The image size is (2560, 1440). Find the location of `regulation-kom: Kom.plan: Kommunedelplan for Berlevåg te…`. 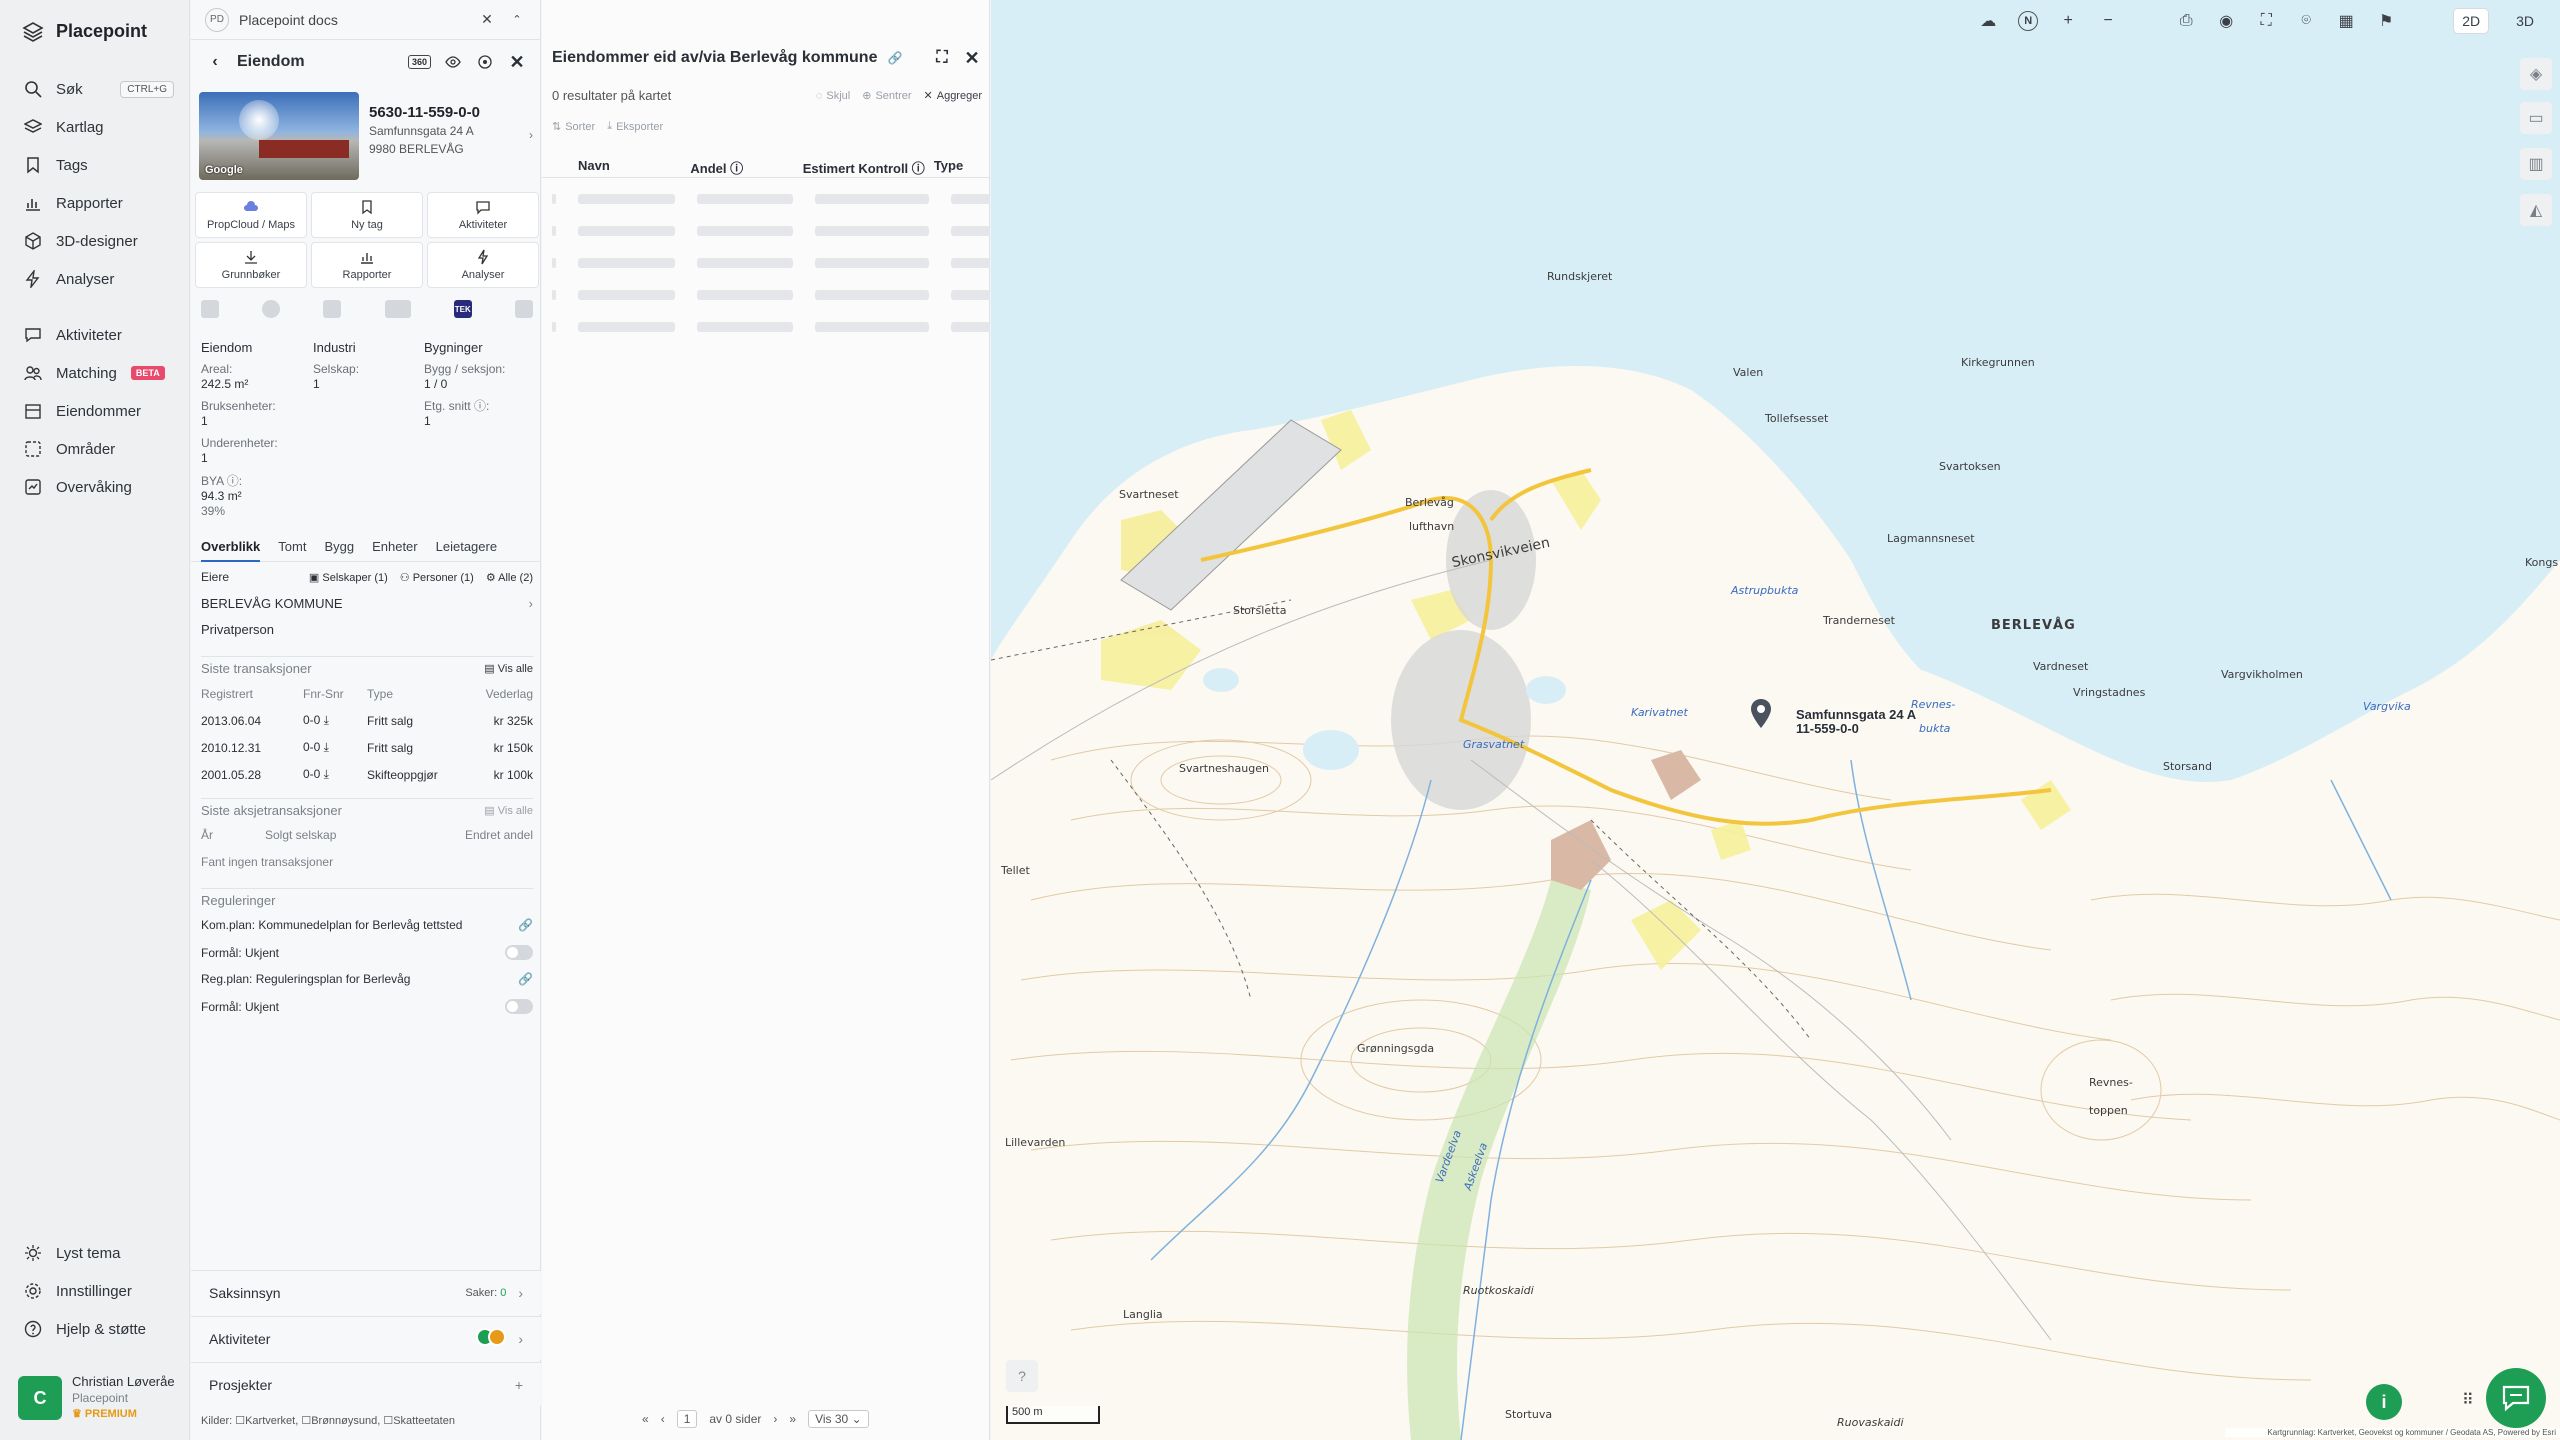

regulation-kom: Kom.plan: Kommunedelplan for Berlevåg te… is located at coordinates (367, 925).